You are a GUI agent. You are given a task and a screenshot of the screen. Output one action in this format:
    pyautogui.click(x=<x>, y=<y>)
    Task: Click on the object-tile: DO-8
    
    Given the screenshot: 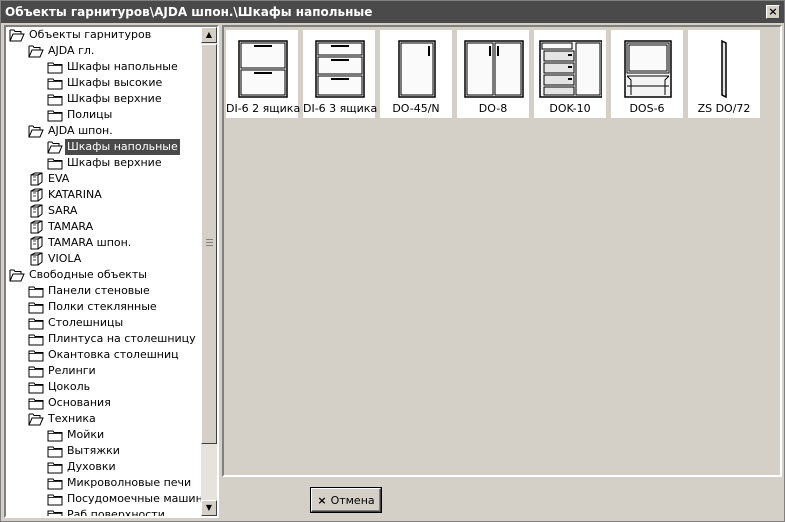 What is the action you would take?
    pyautogui.click(x=493, y=74)
    